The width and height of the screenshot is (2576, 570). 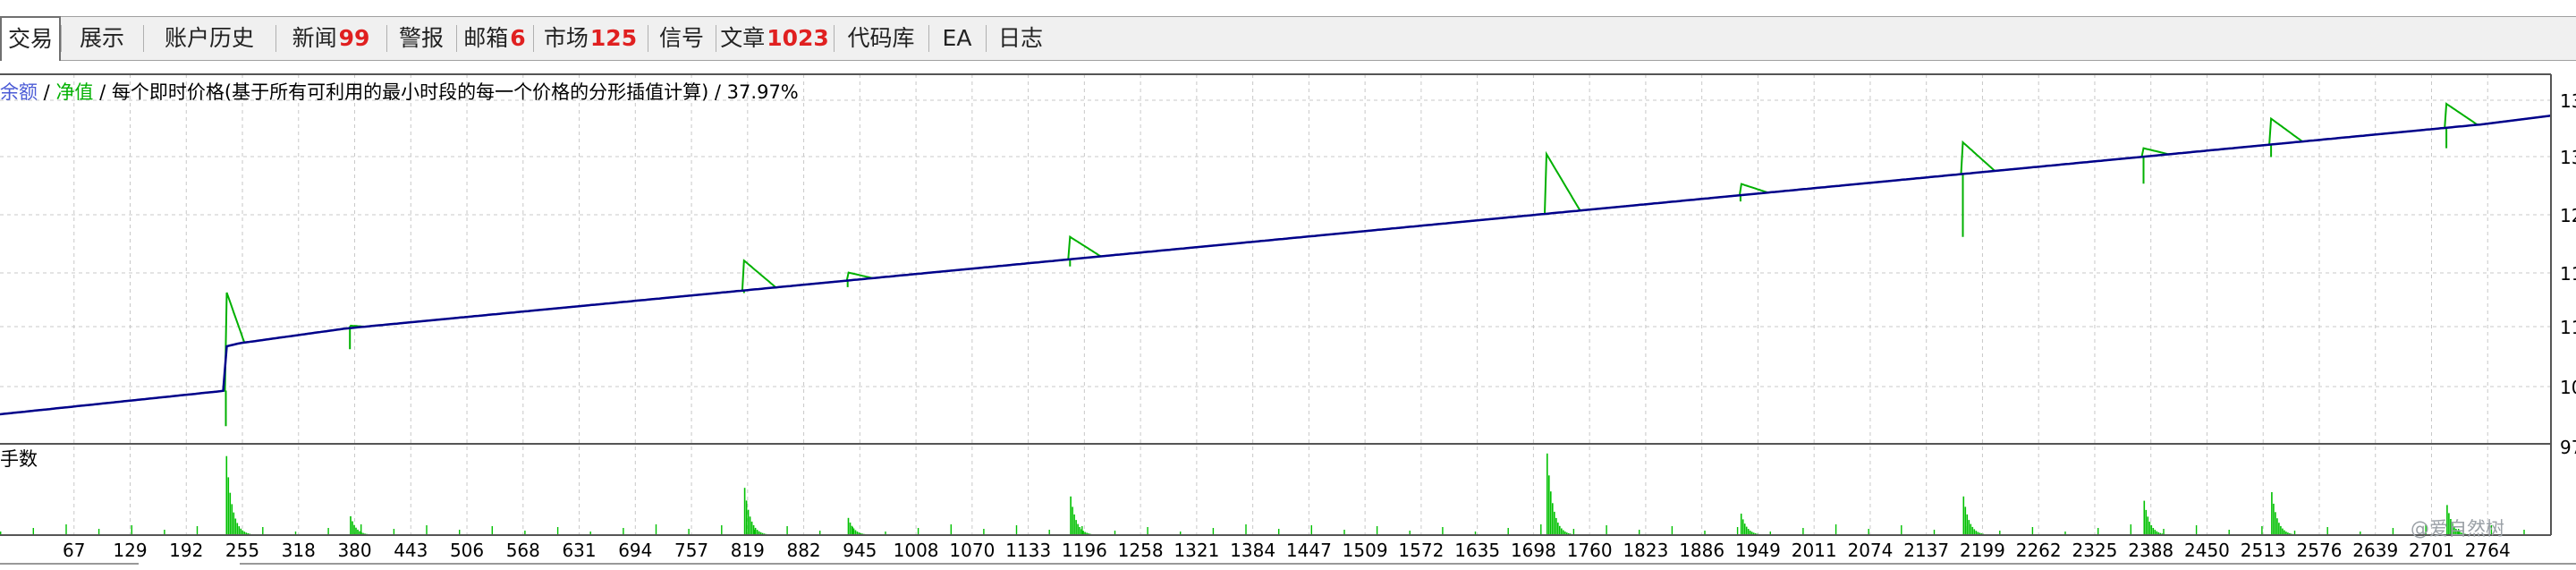 What do you see at coordinates (411, 550) in the screenshot?
I see `x-tick-label: 443` at bounding box center [411, 550].